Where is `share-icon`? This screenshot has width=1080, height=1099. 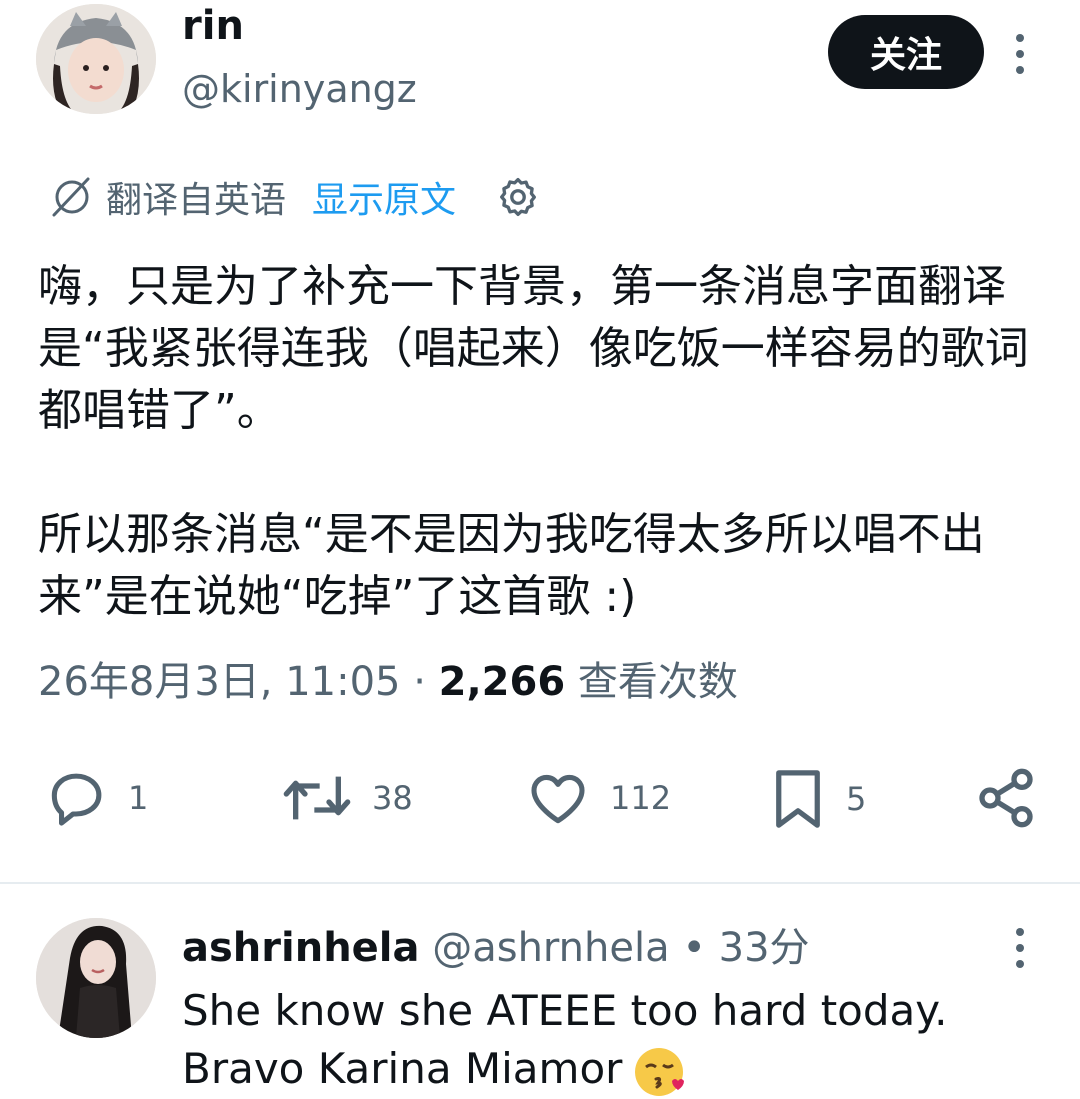 share-icon is located at coordinates (1006, 798).